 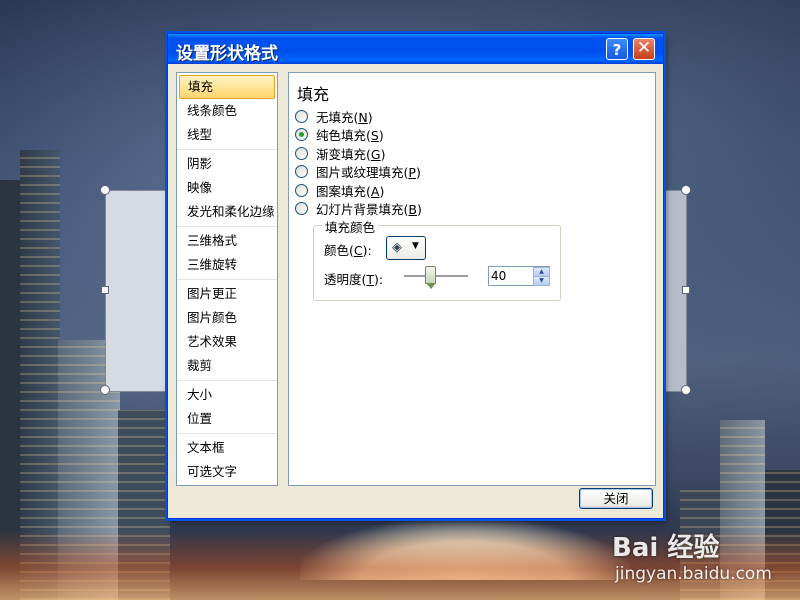 What do you see at coordinates (227, 135) in the screenshot?
I see `nav-item: 线型` at bounding box center [227, 135].